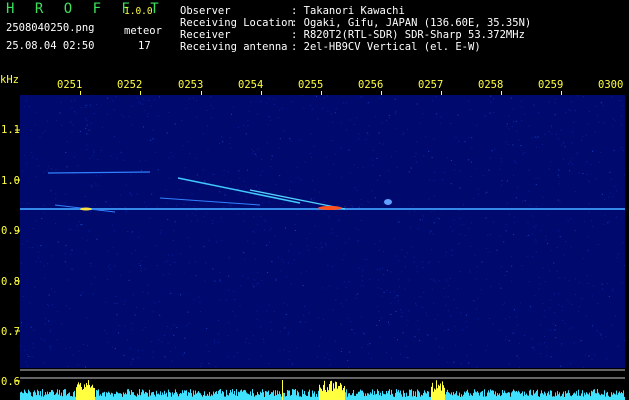 The image size is (629, 400). Describe the element at coordinates (17, 255) in the screenshot. I see `frequency-tick-marks` at that location.